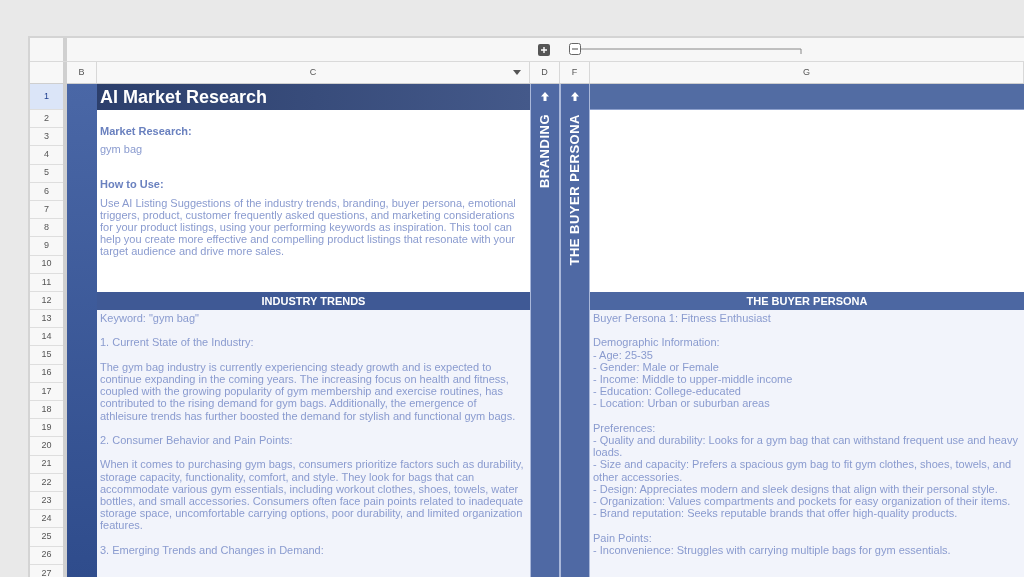 This screenshot has width=1024, height=577. What do you see at coordinates (46, 264) in the screenshot?
I see `row-number: 10` at bounding box center [46, 264].